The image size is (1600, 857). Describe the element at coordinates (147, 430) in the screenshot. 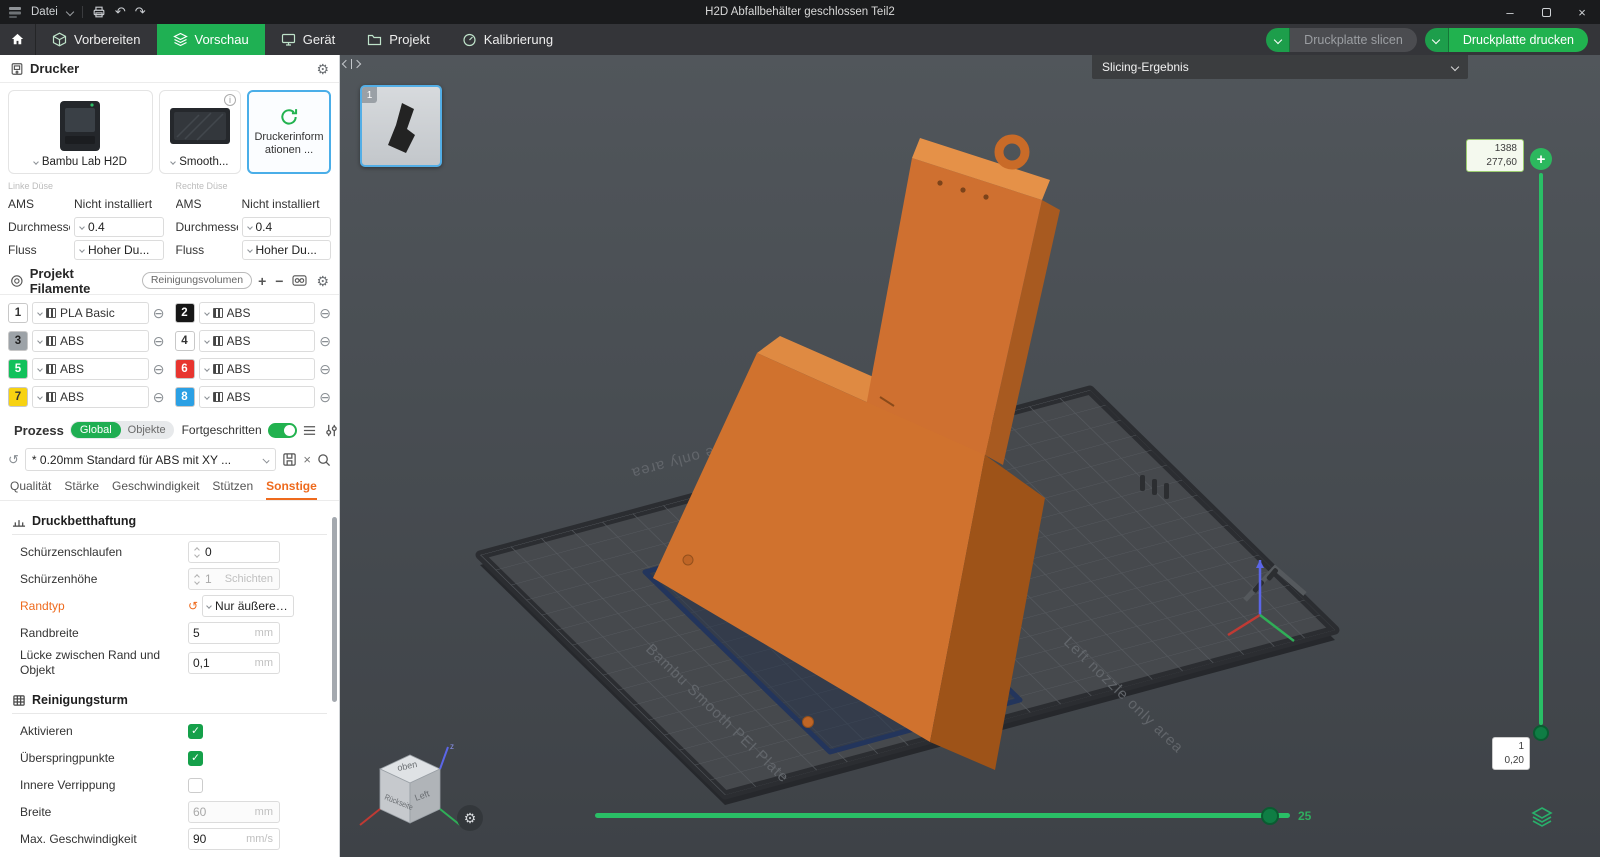

I see `scope-objects: Objekte` at that location.